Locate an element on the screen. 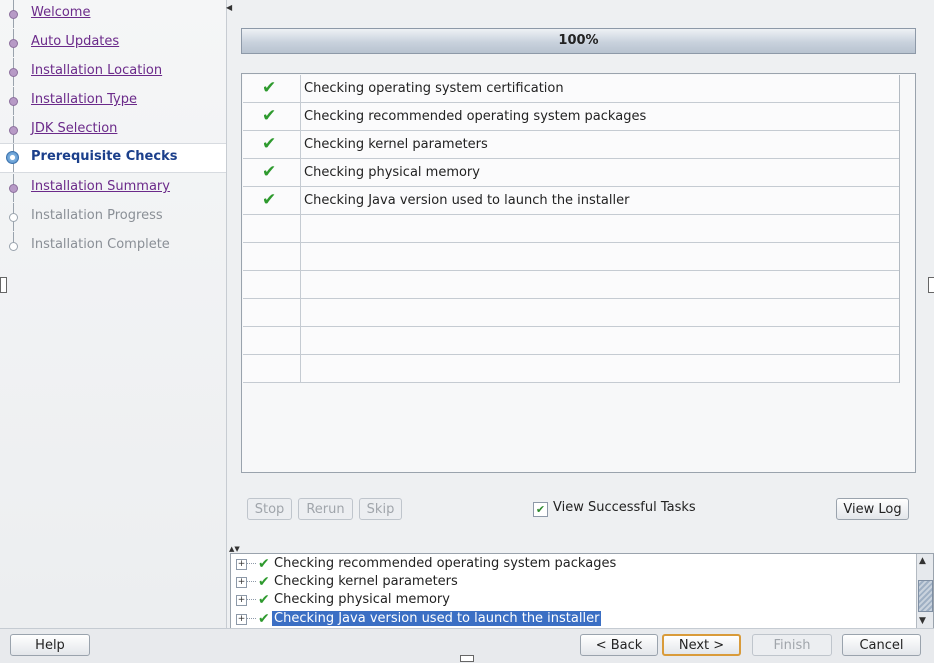 This screenshot has width=934, height=663. log-item-label: Checking kernel parameters is located at coordinates (366, 581).